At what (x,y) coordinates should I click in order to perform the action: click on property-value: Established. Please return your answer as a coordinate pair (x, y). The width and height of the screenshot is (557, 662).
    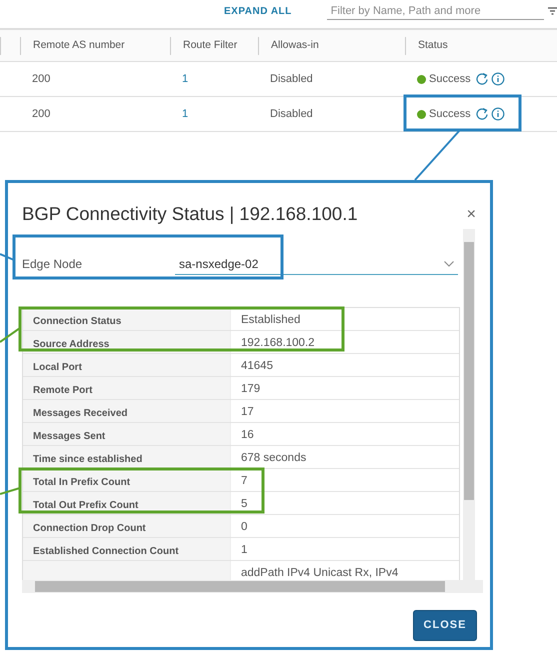
    Looking at the image, I should click on (270, 320).